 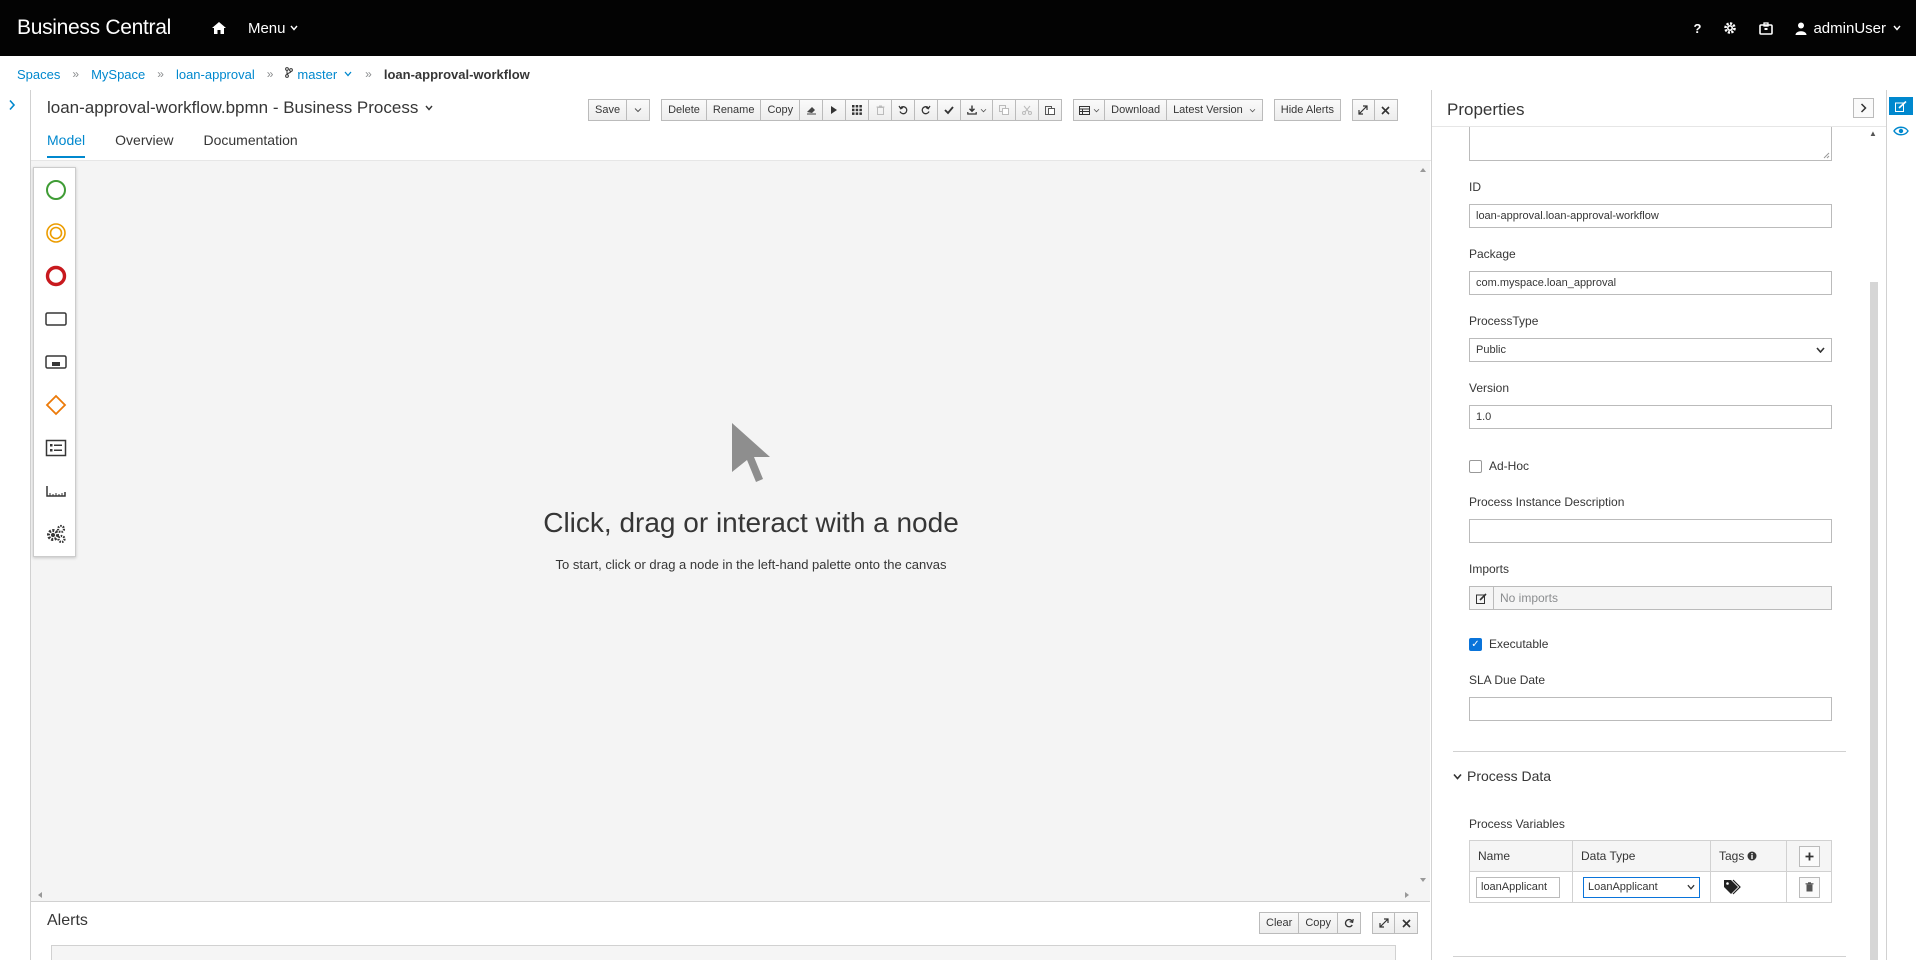 What do you see at coordinates (1809, 856) in the screenshot?
I see `add-variable-button` at bounding box center [1809, 856].